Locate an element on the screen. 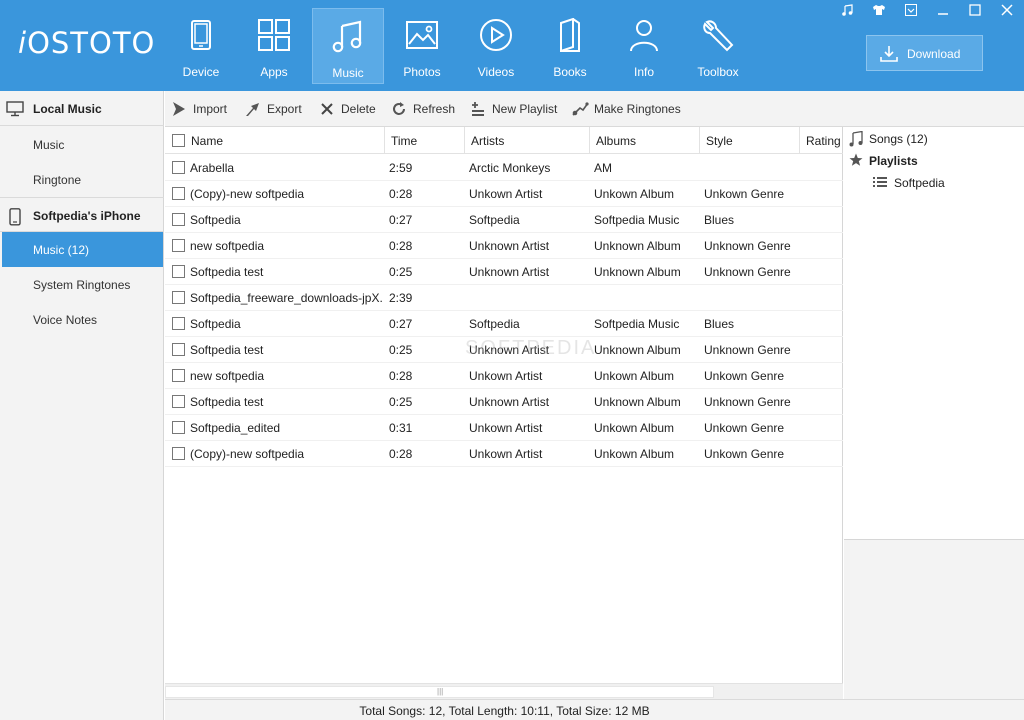  table-cell: 2:39 is located at coordinates (401, 298).